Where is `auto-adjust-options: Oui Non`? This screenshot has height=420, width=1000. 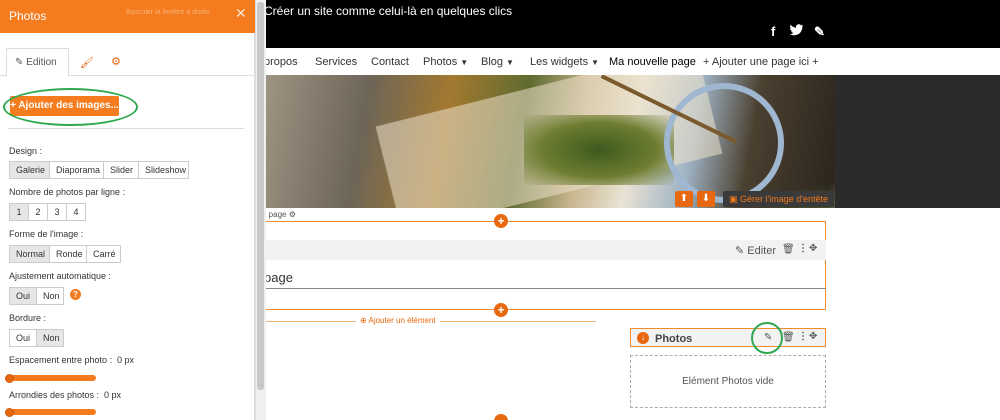
auto-adjust-options: Oui Non is located at coordinates (36, 296).